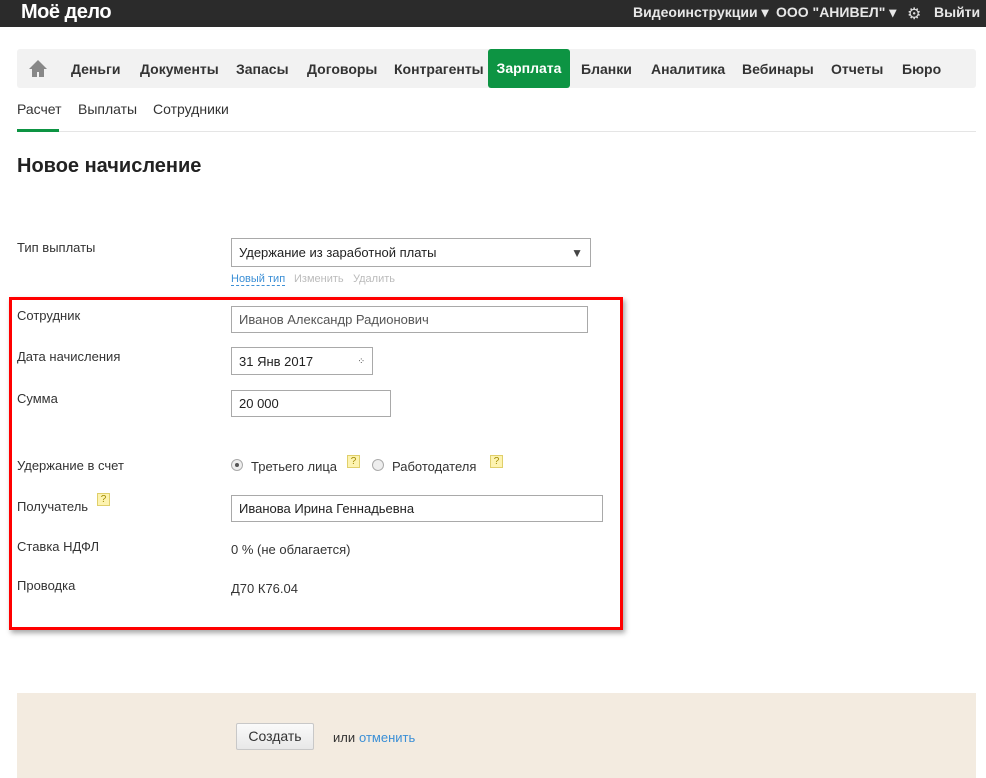 The image size is (986, 778). I want to click on cancel-link: отменить, so click(387, 737).